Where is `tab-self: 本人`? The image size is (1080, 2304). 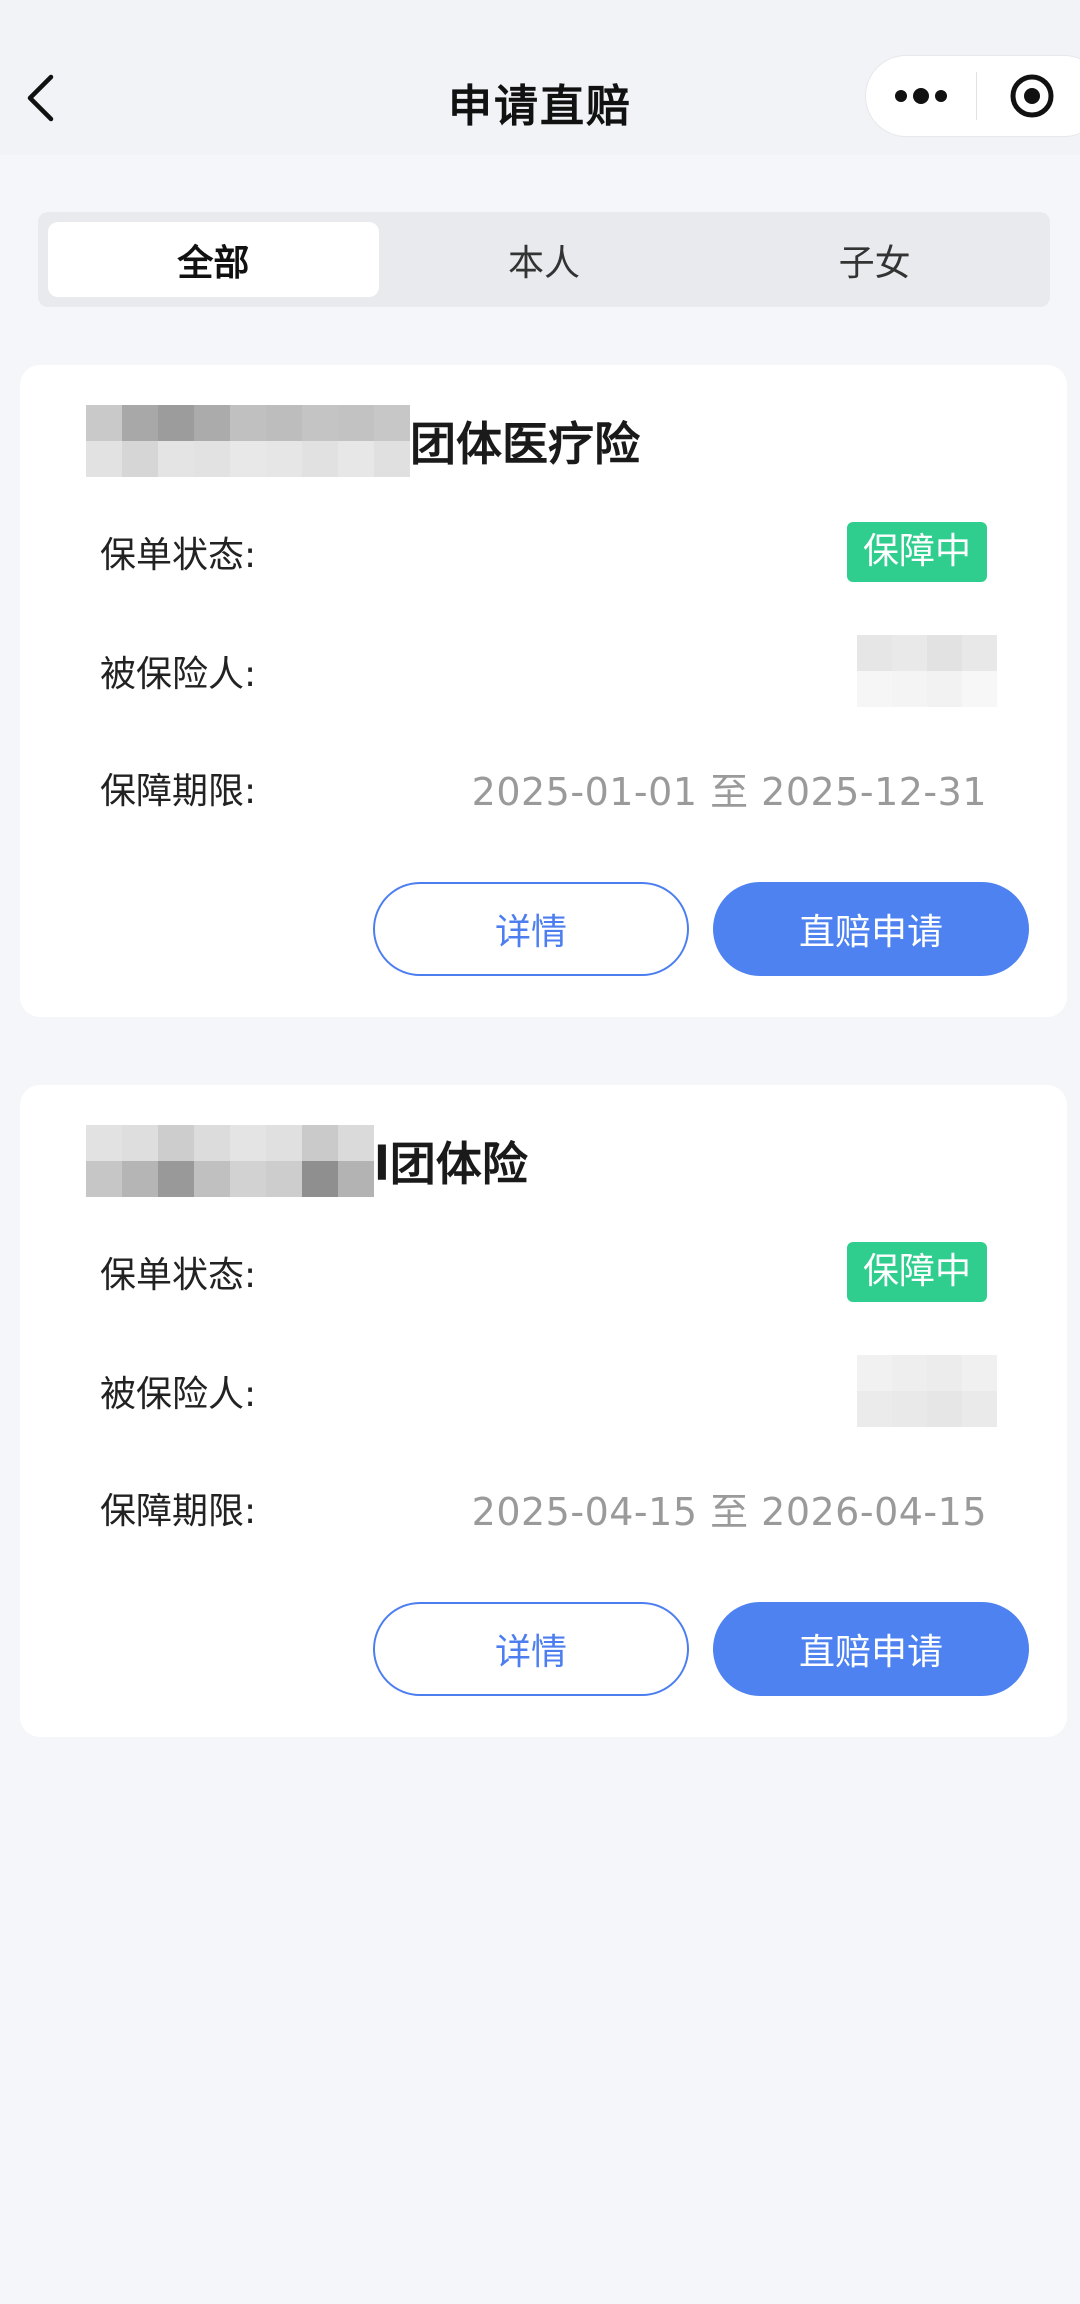
tab-self: 本人 is located at coordinates (544, 259).